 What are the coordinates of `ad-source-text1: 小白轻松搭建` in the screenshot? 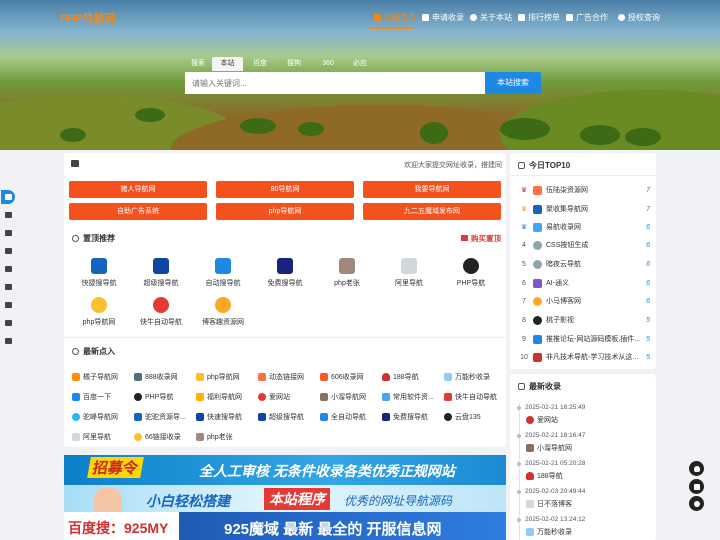 It's located at (188, 501).